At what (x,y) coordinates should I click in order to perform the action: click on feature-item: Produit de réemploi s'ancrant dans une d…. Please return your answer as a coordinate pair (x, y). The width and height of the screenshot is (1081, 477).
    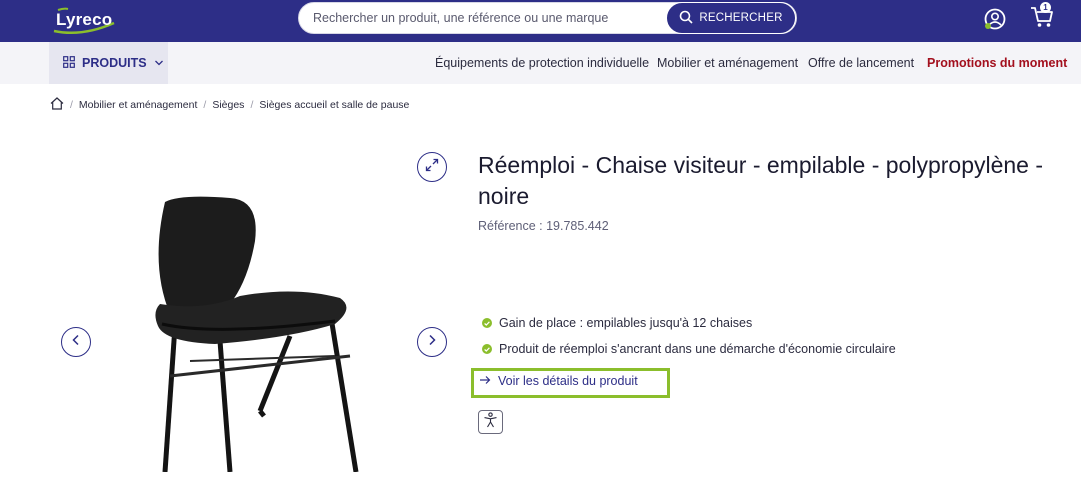
    Looking at the image, I should click on (689, 349).